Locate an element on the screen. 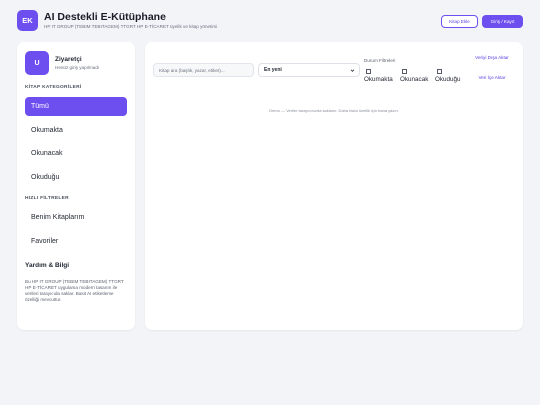  add-book-button: Kitap Ekle is located at coordinates (459, 21).